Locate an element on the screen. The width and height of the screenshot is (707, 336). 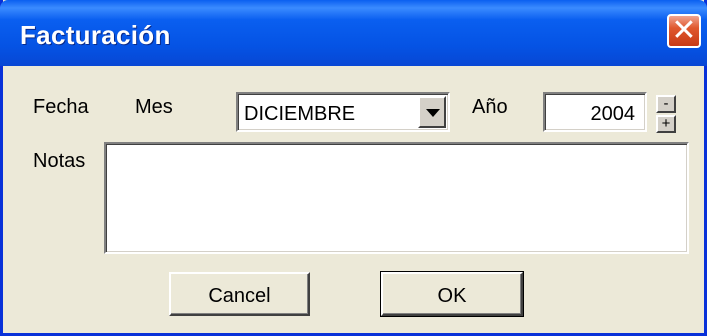
plus-icon: + is located at coordinates (666, 123).